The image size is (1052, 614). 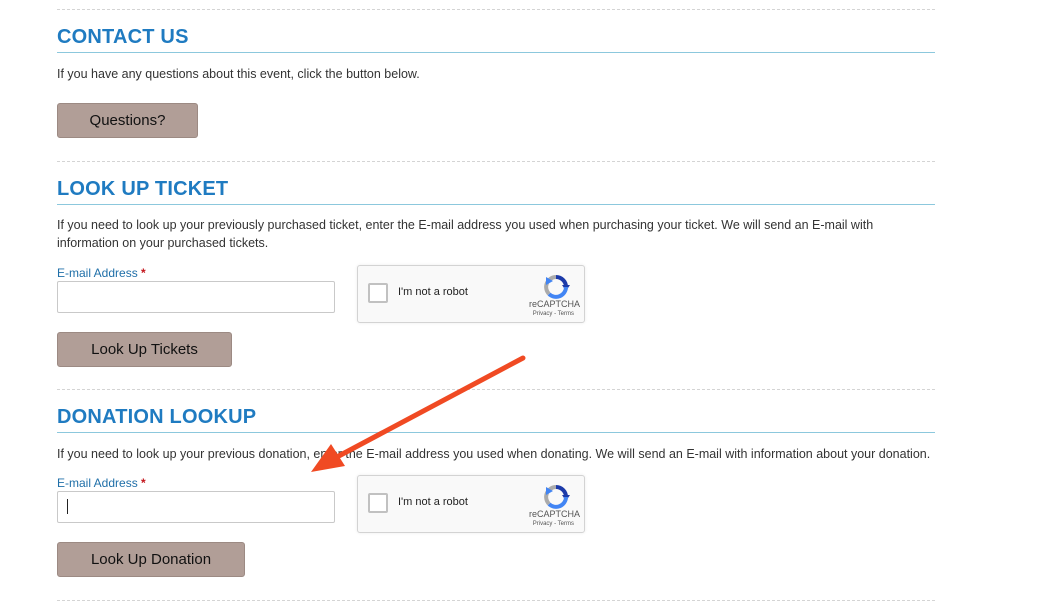 What do you see at coordinates (496, 39) in the screenshot?
I see `contact-heading: CONTACT US` at bounding box center [496, 39].